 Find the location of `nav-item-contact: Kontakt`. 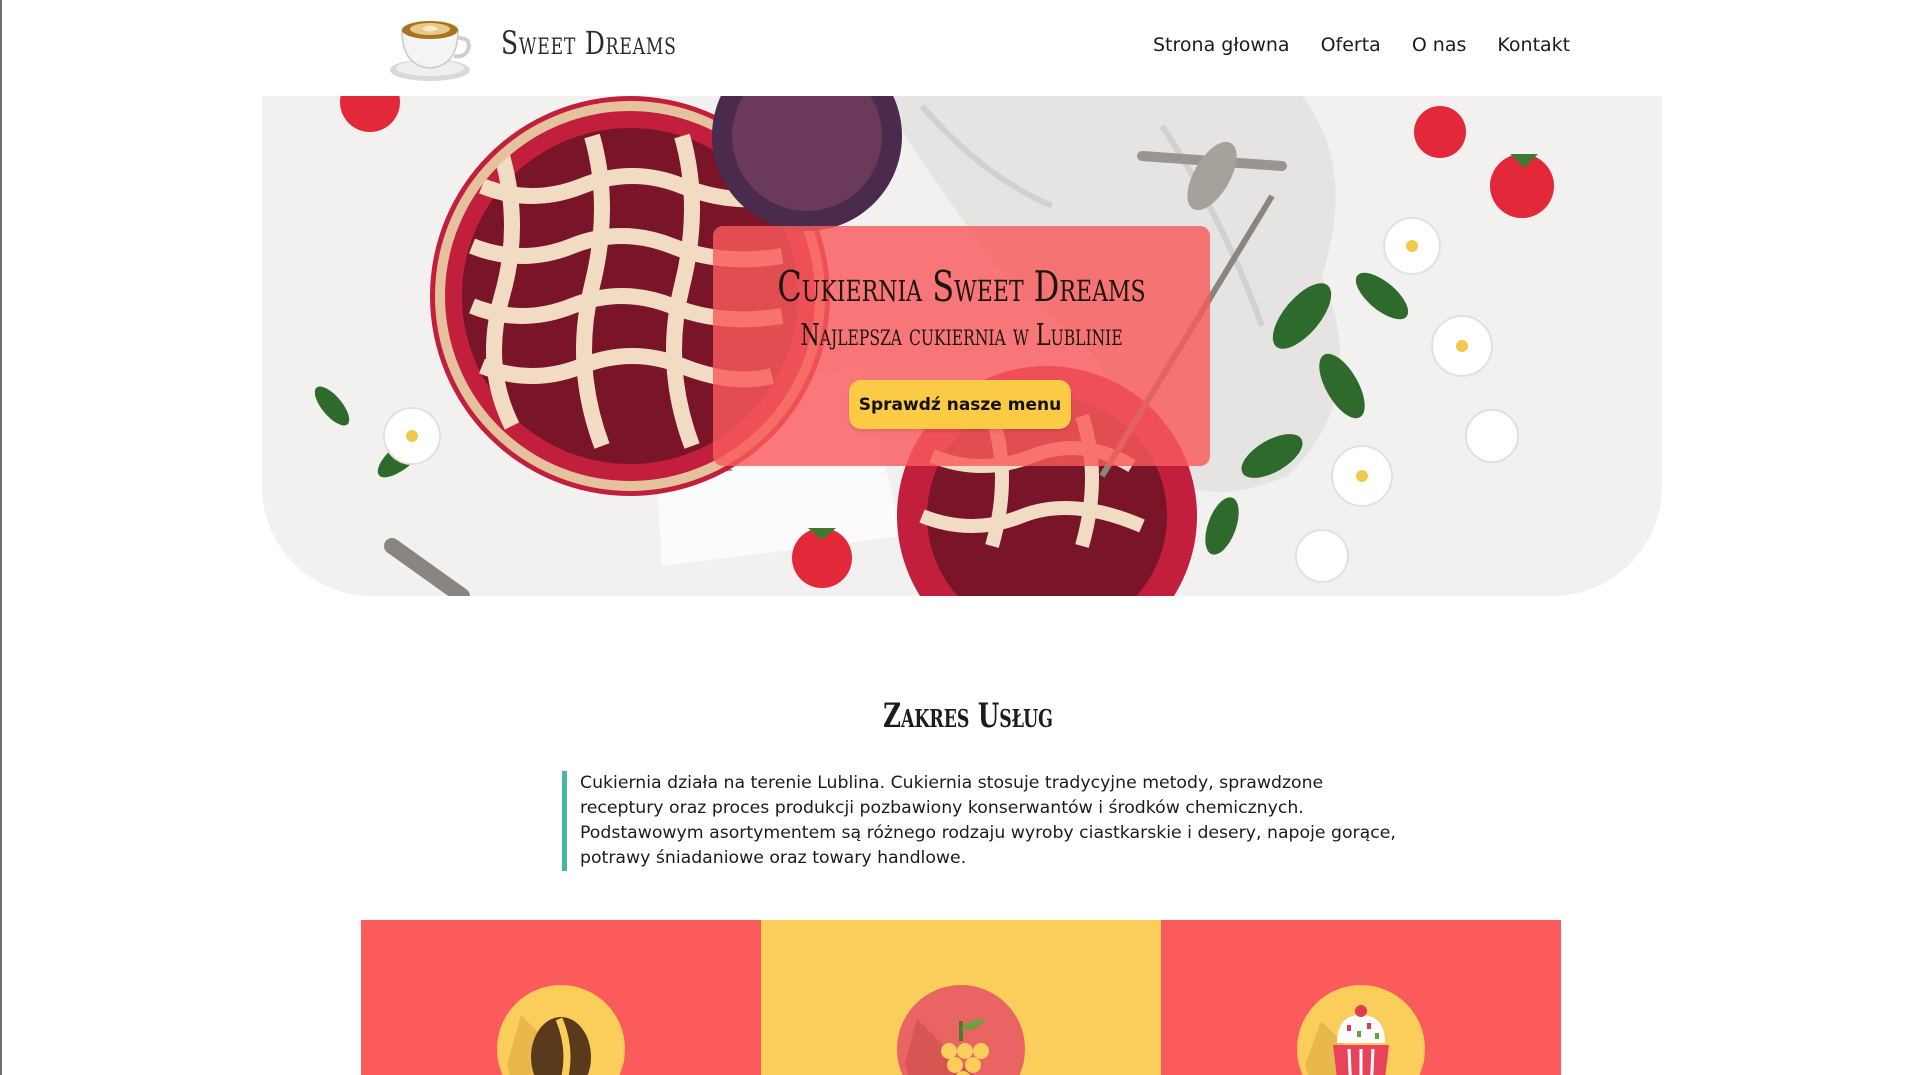

nav-item-contact: Kontakt is located at coordinates (1533, 45).